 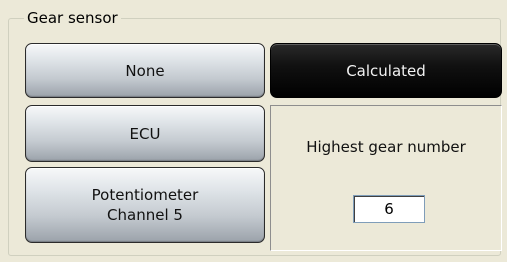 What do you see at coordinates (72, 18) in the screenshot?
I see `groupbox-title: Gear sensor` at bounding box center [72, 18].